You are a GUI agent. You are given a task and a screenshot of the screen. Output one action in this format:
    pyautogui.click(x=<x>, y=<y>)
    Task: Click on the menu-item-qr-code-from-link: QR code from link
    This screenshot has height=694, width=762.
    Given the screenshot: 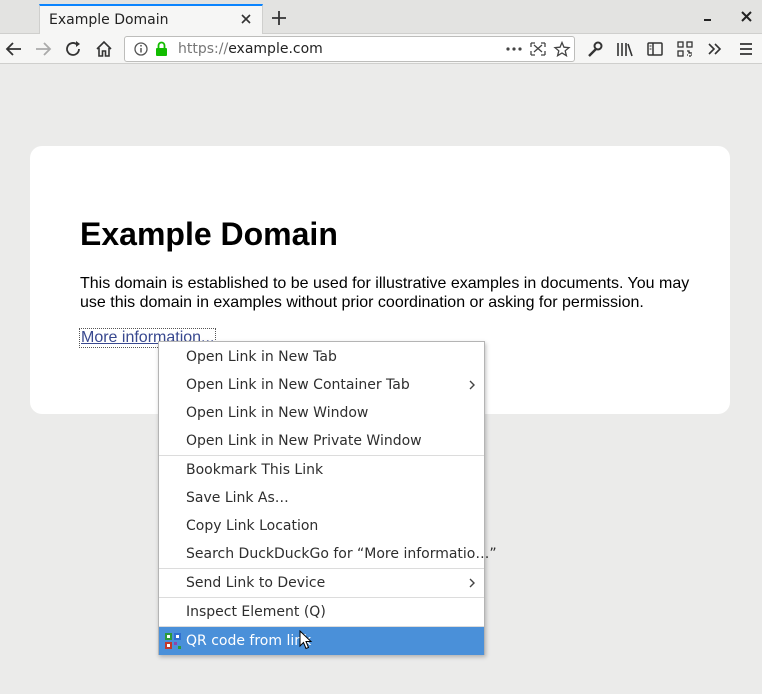 What is the action you would take?
    pyautogui.click(x=321, y=641)
    